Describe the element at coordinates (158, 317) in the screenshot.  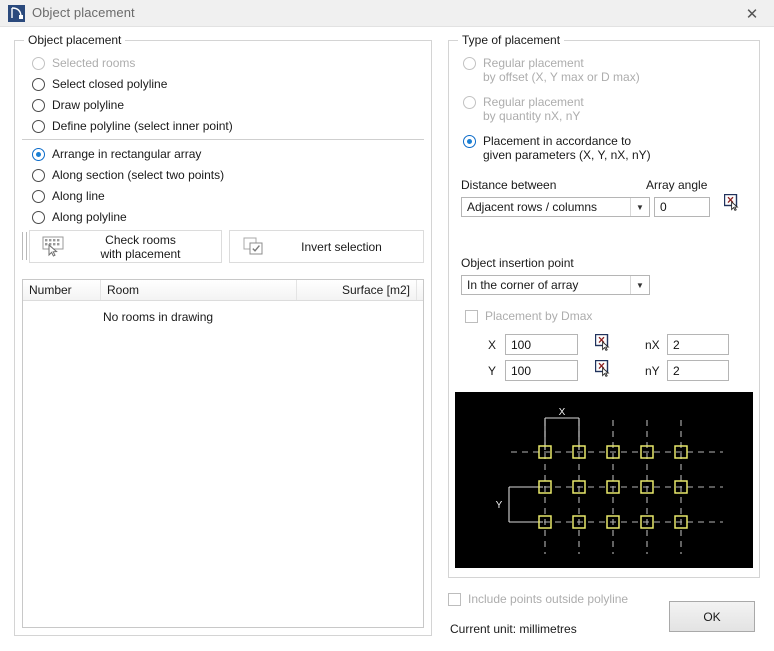
I see `table-empty-message: No rooms in drawing` at that location.